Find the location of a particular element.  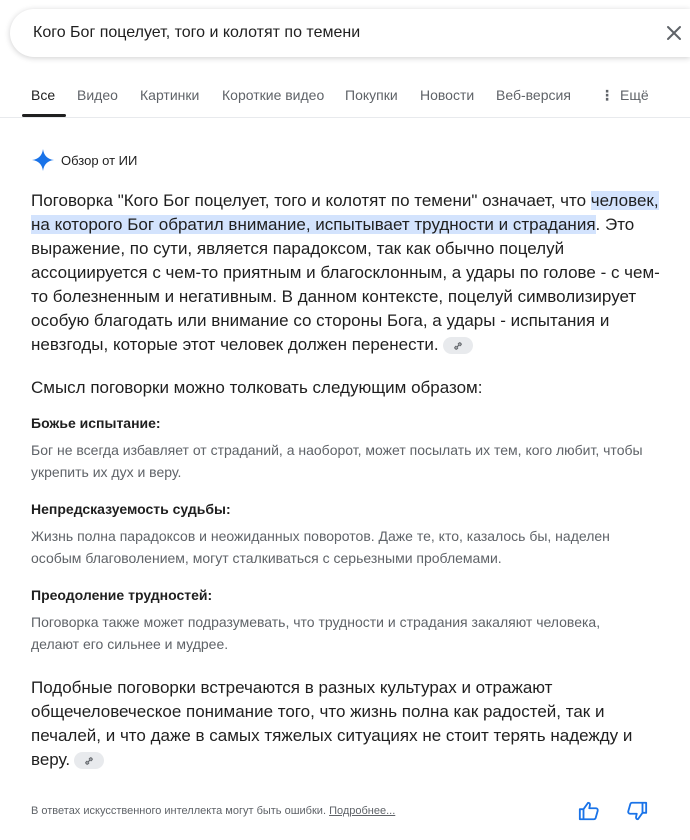

tab-news: Новости is located at coordinates (447, 95).